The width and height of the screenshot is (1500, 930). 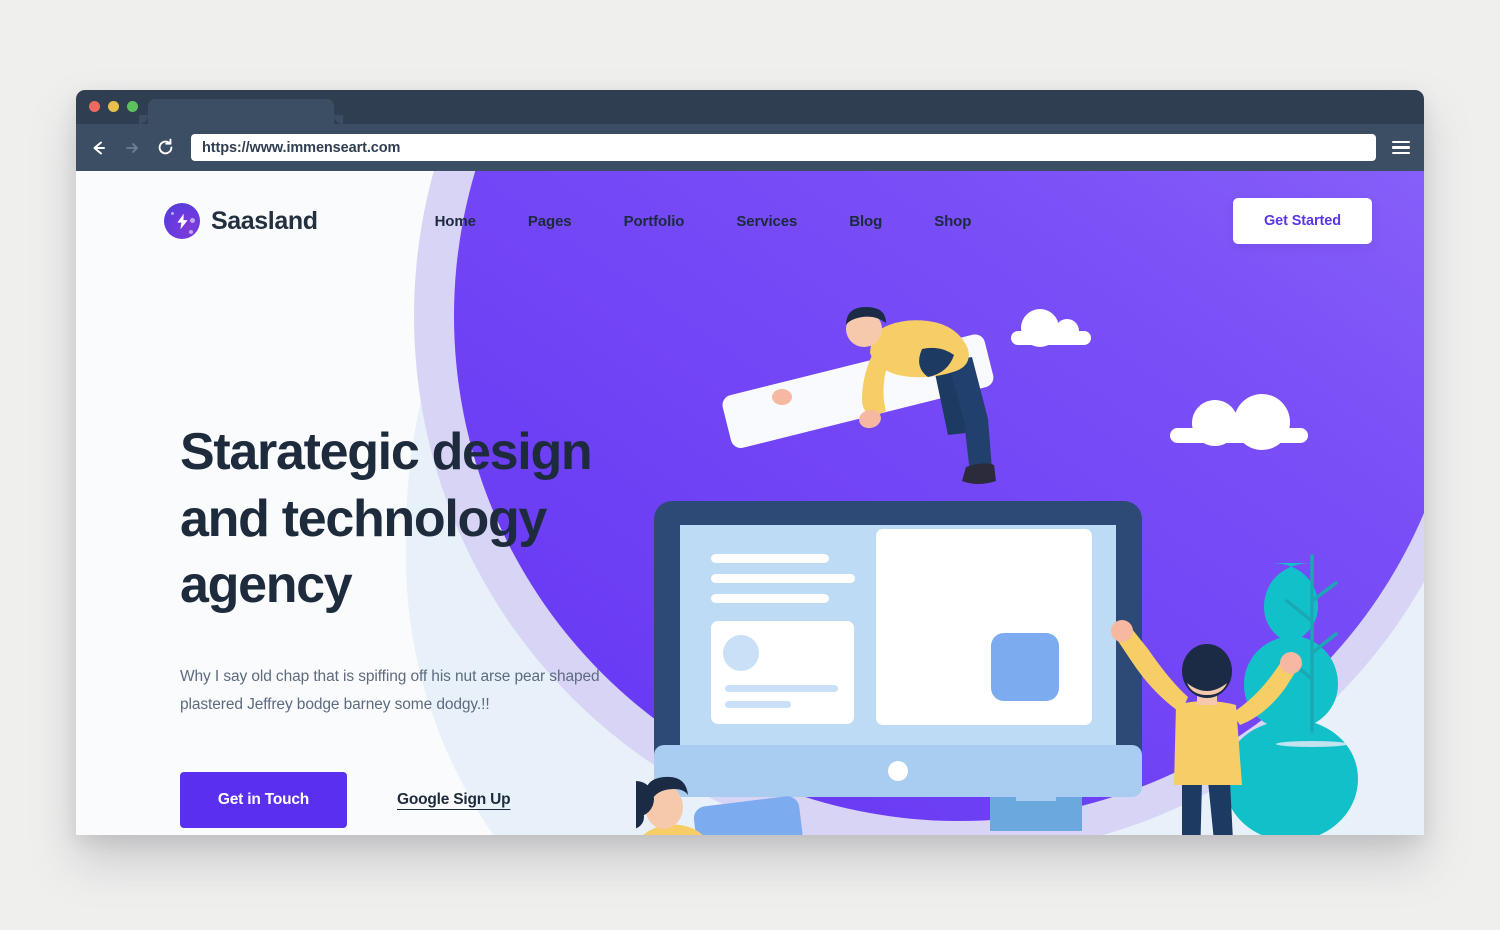 What do you see at coordinates (363, 518) in the screenshot?
I see `hero-title-line: and technology` at bounding box center [363, 518].